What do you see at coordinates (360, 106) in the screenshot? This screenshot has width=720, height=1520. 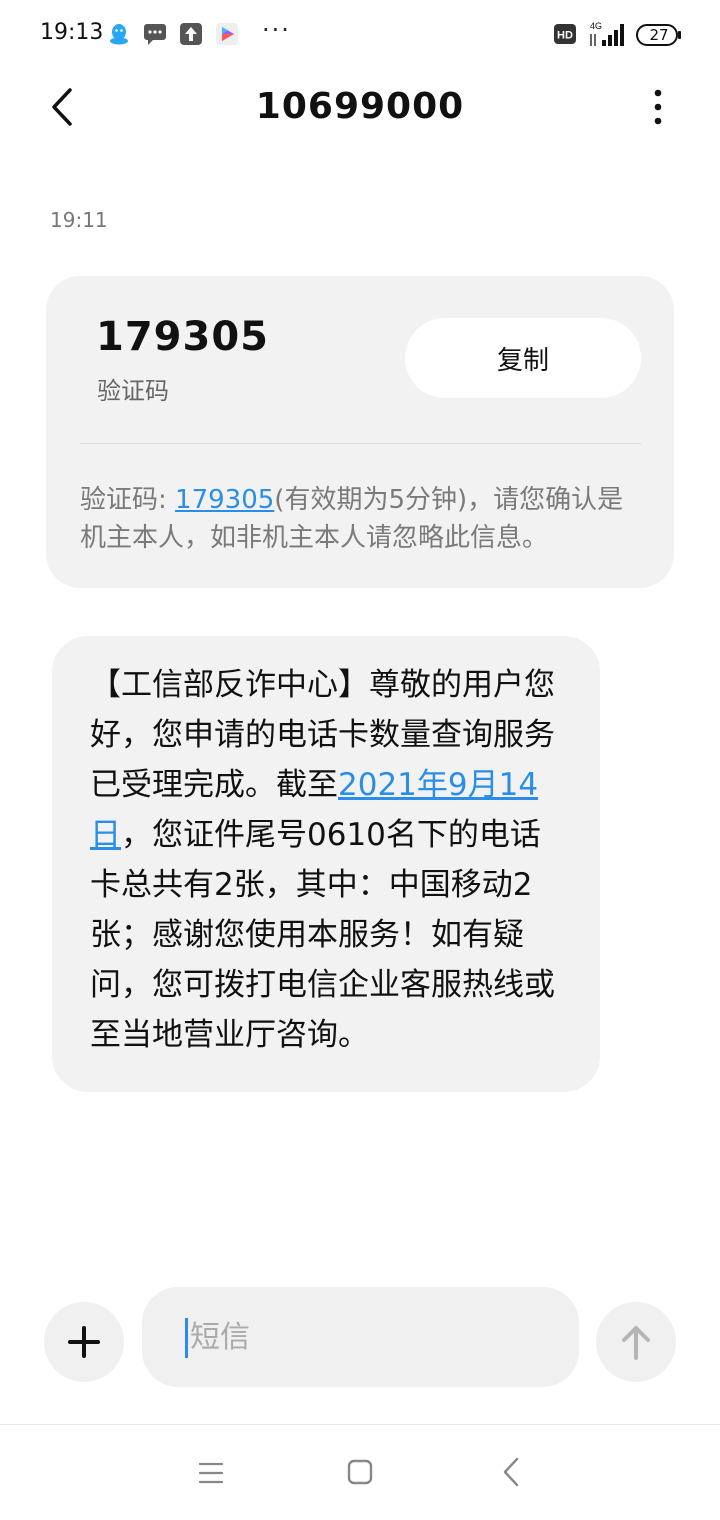 I see `conversation-title: 10699000` at bounding box center [360, 106].